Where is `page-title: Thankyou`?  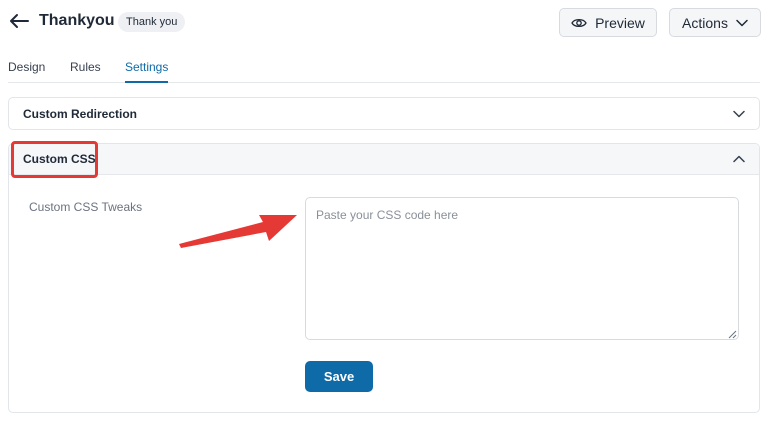 page-title: Thankyou is located at coordinates (77, 20).